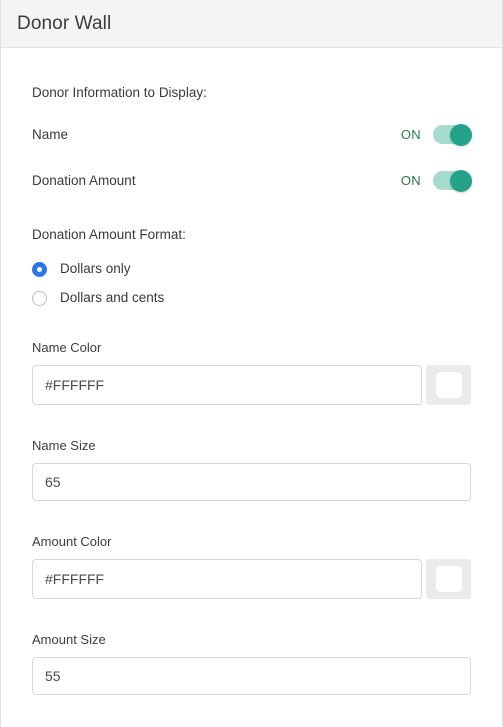  What do you see at coordinates (410, 180) in the screenshot?
I see `toggle-state-donation-amount: ON` at bounding box center [410, 180].